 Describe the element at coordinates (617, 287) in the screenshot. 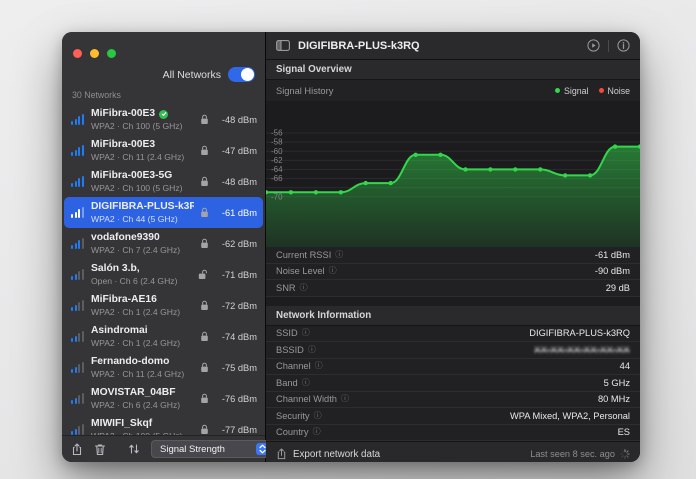

I see `row-value: 29 dB` at that location.